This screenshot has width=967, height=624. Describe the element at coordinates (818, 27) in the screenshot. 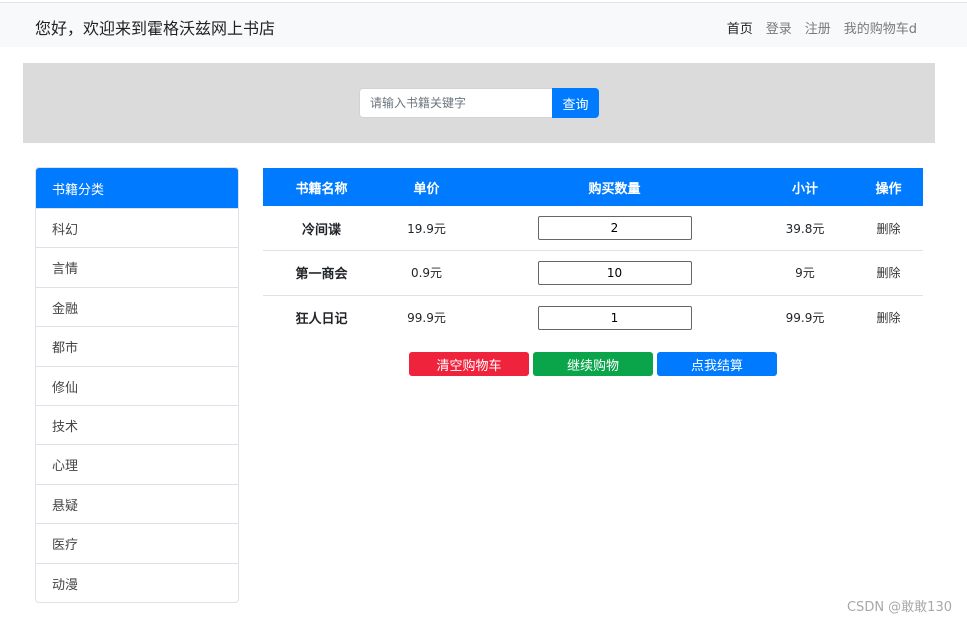

I see `nav-link-register: 注册` at that location.